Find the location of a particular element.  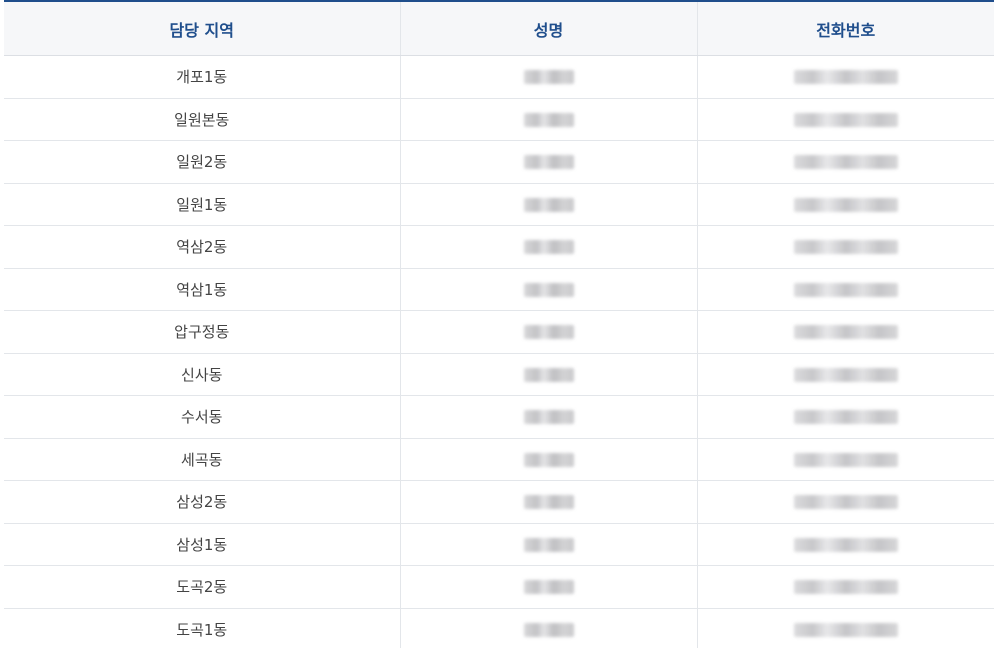

table-row: 도곡1동 is located at coordinates (499, 628).